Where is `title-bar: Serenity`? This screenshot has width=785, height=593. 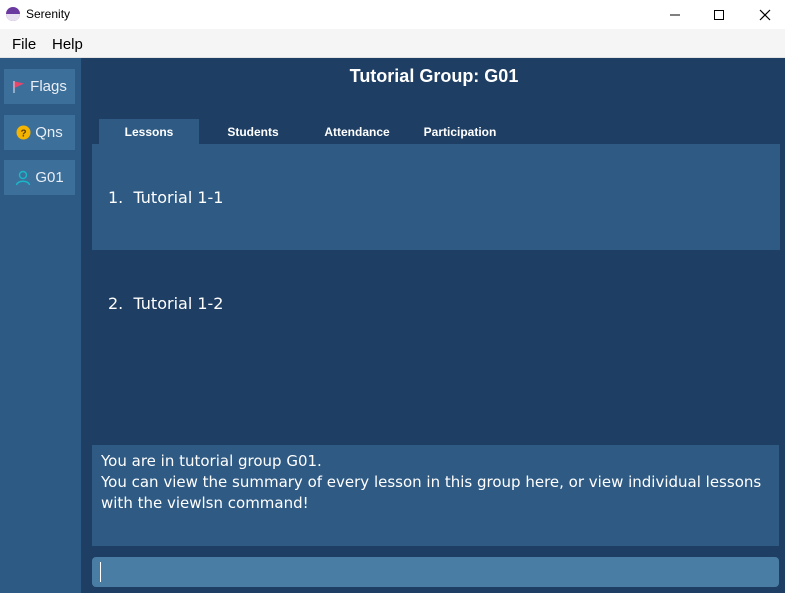 title-bar: Serenity is located at coordinates (392, 14).